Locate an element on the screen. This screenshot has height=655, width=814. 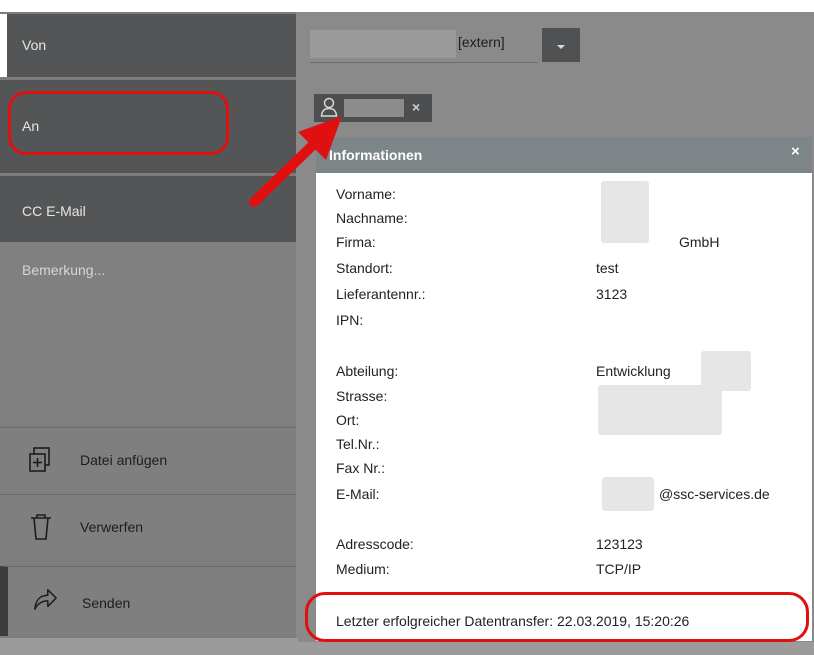
label-standort: Standort: is located at coordinates (364, 268).